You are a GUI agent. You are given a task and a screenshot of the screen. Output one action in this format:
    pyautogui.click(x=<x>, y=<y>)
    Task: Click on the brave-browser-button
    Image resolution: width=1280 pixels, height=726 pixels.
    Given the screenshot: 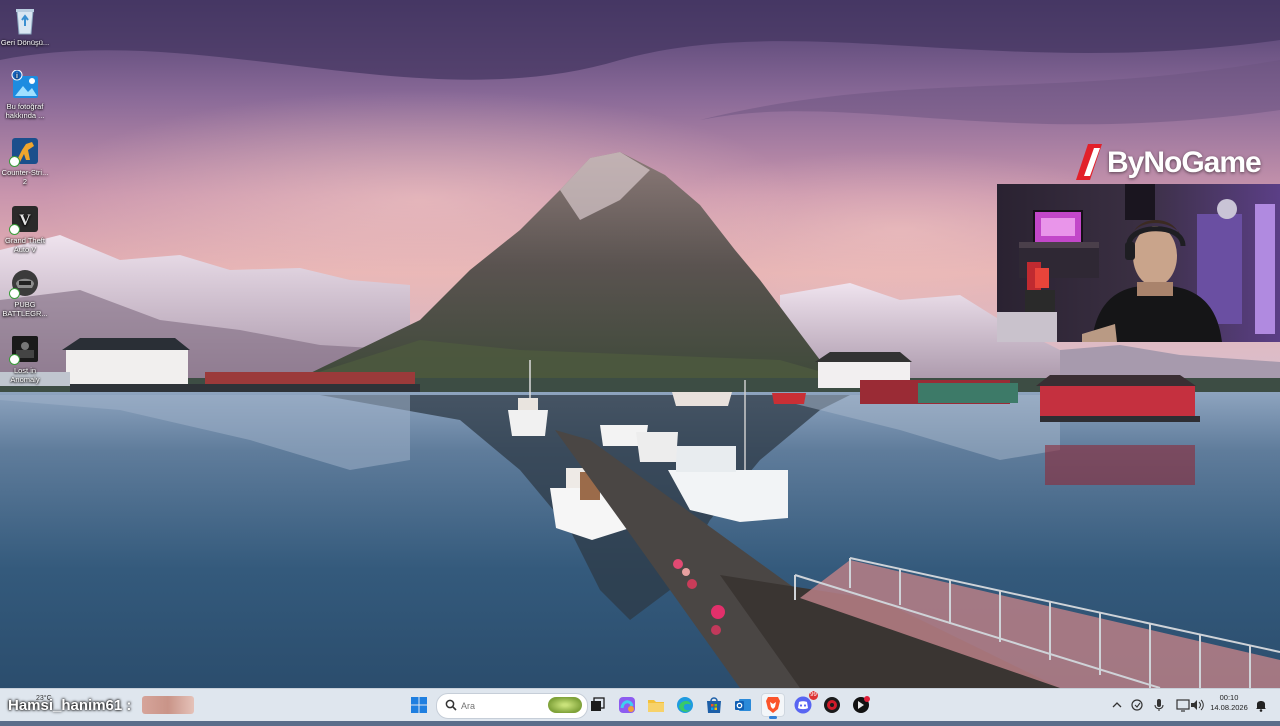 What is the action you would take?
    pyautogui.click(x=773, y=706)
    